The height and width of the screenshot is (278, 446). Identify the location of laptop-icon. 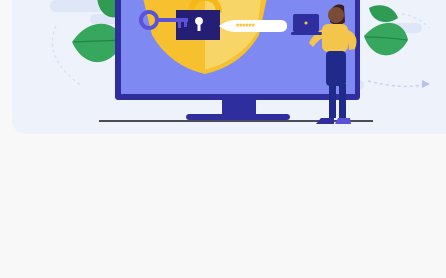
(306, 24).